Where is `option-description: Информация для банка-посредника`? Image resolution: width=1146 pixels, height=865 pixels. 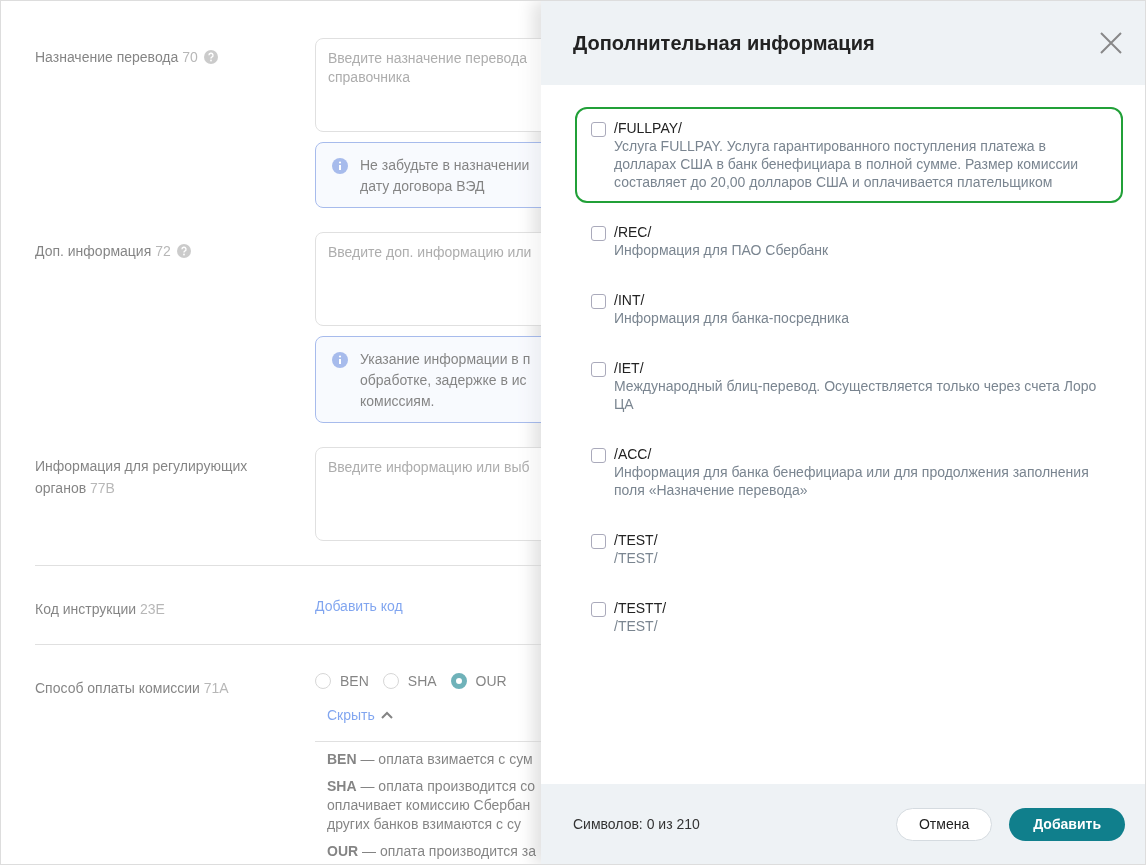 option-description: Информация для банка-посредника is located at coordinates (732, 318).